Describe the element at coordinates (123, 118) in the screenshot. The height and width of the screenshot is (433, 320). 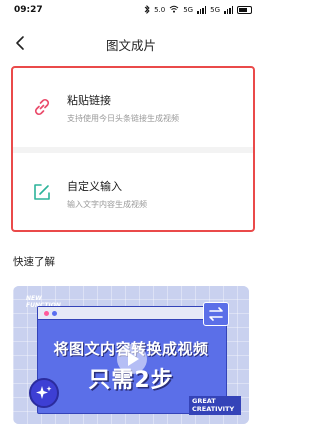
I see `paste-link-subtitle: 支持使用今日头条链接生成视频` at that location.